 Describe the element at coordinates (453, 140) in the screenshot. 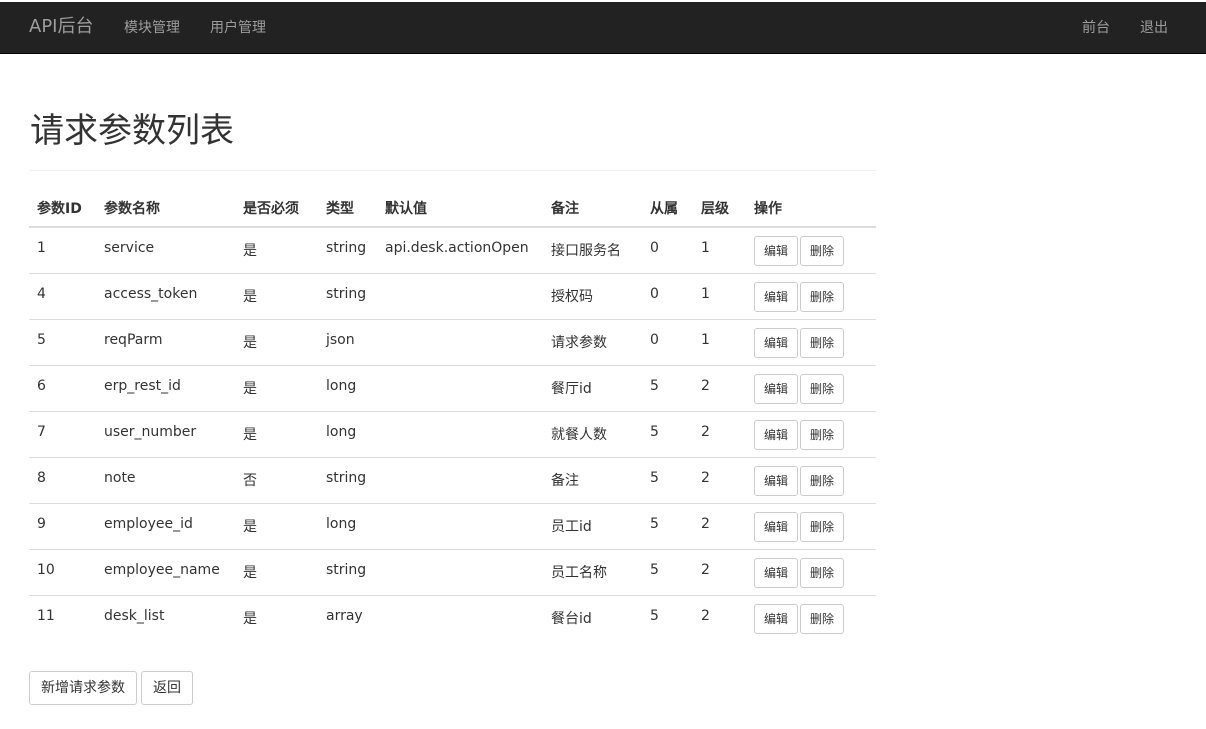

I see `page-header: 请求参数列表` at that location.